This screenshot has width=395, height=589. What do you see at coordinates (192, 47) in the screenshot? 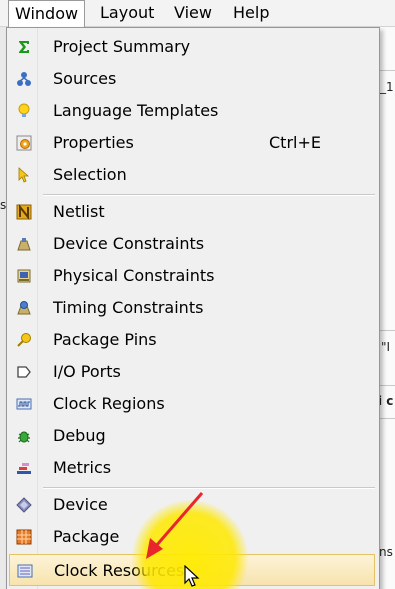
I see `menu-item-project-summary: Project Summary` at bounding box center [192, 47].